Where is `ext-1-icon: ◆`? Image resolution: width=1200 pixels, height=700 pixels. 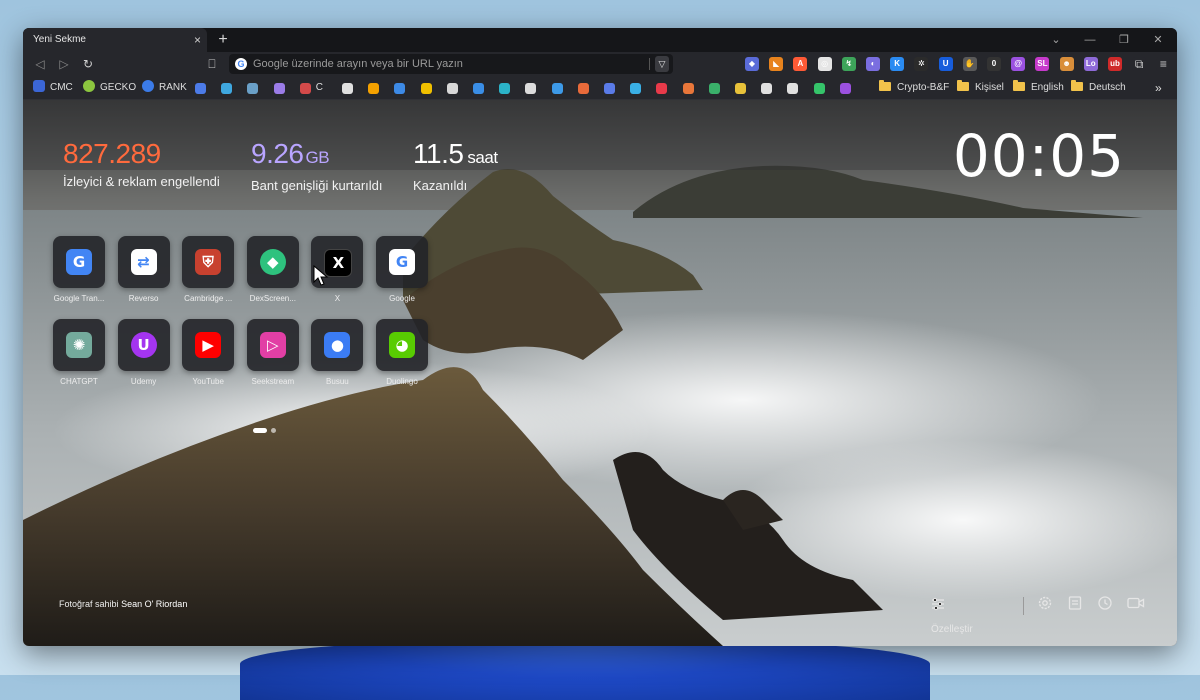
ext-1-icon: ◆ is located at coordinates (752, 64).